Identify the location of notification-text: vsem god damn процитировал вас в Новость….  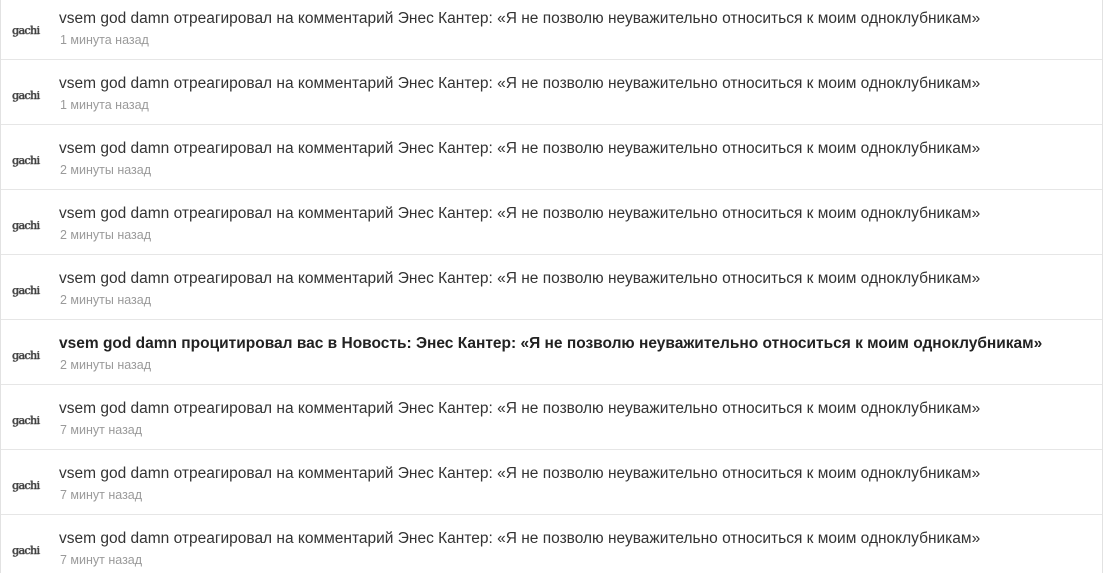
(550, 344).